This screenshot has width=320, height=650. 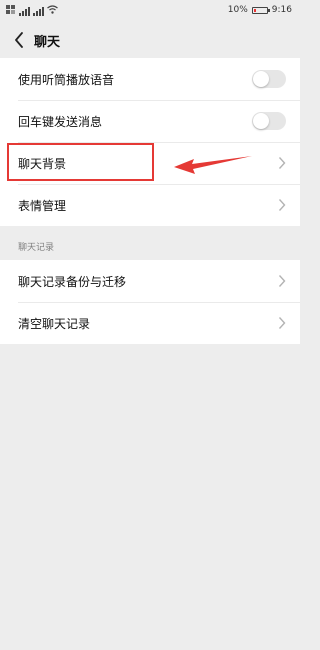 I want to click on back-chevron-icon, so click(x=19, y=40).